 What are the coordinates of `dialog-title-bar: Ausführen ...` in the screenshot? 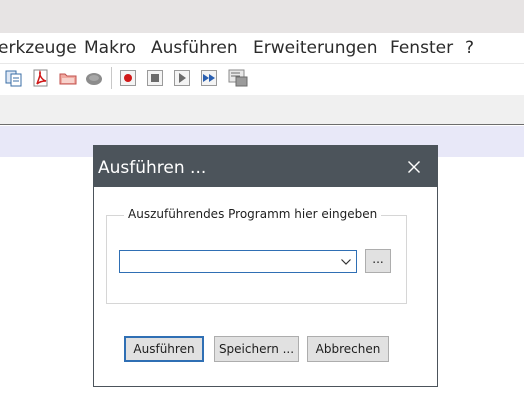 It's located at (265, 166).